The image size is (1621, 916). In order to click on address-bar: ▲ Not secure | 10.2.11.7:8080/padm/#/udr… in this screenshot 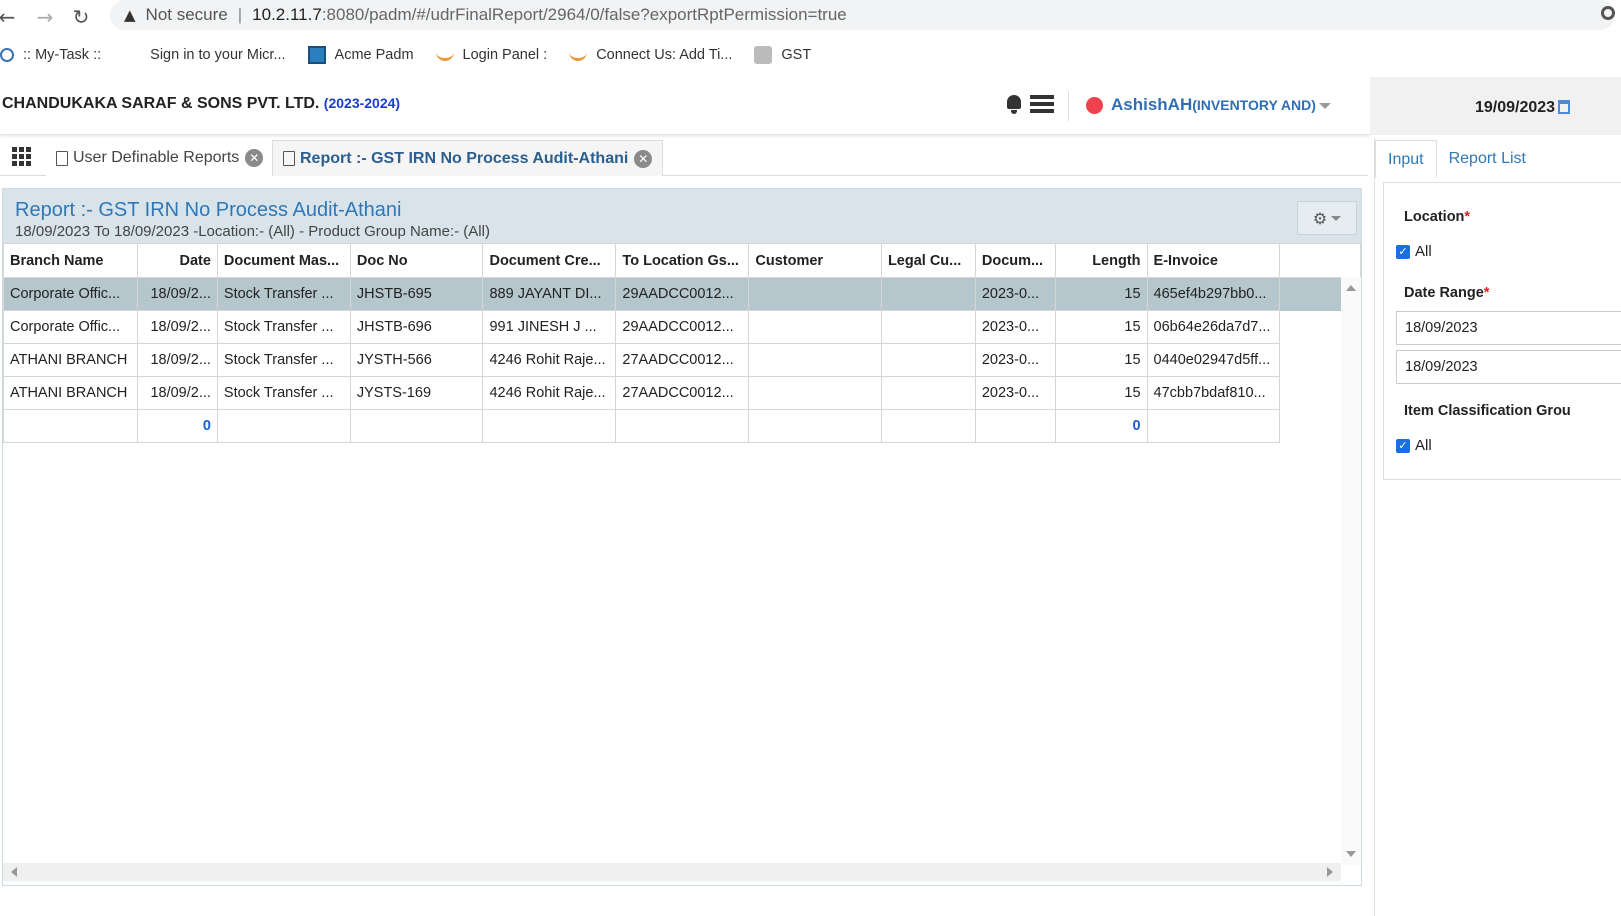, I will do `click(862, 15)`.